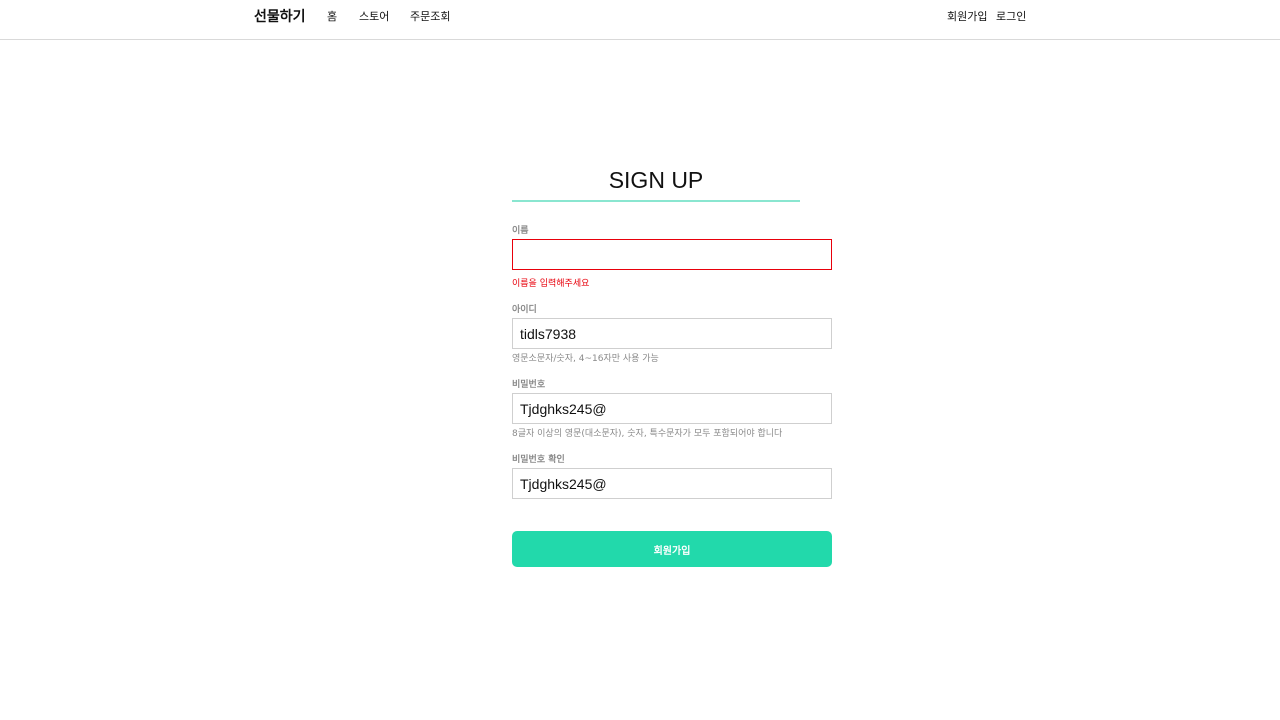 The width and height of the screenshot is (1280, 720). Describe the element at coordinates (672, 254) in the screenshot. I see `name-input` at that location.